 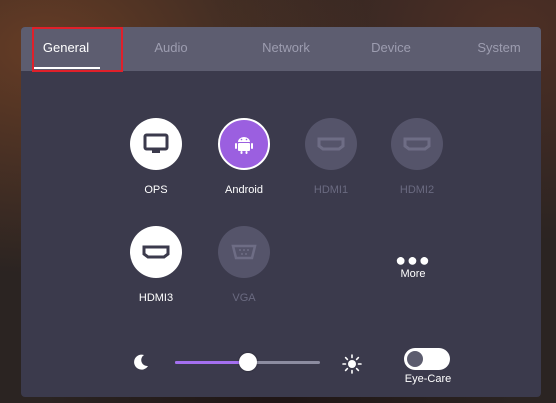 I want to click on source-ops: OPS, so click(x=156, y=157).